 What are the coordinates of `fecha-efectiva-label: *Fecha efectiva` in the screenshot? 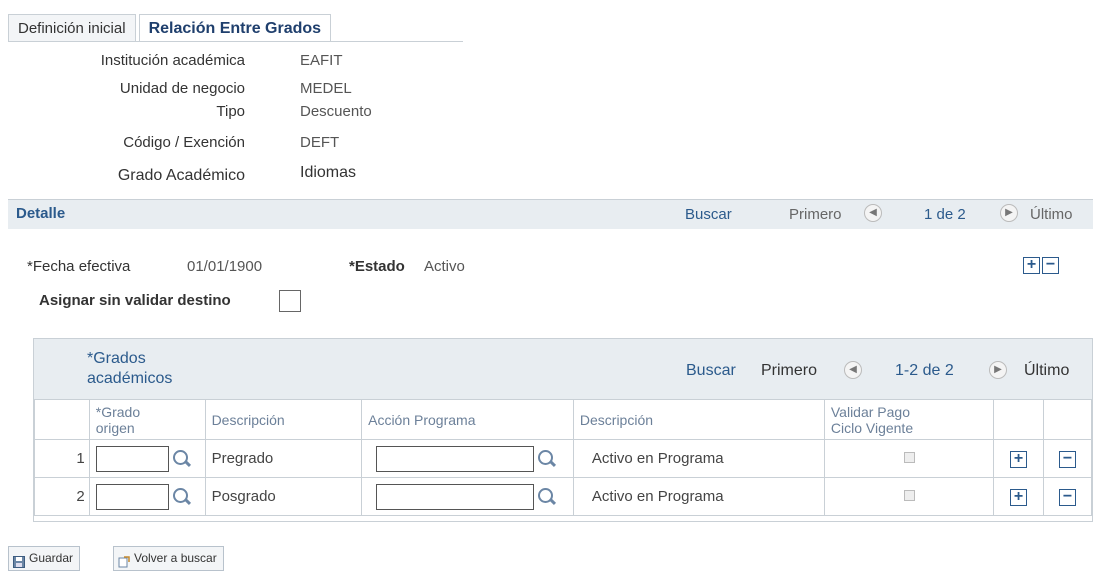 It's located at (79, 266).